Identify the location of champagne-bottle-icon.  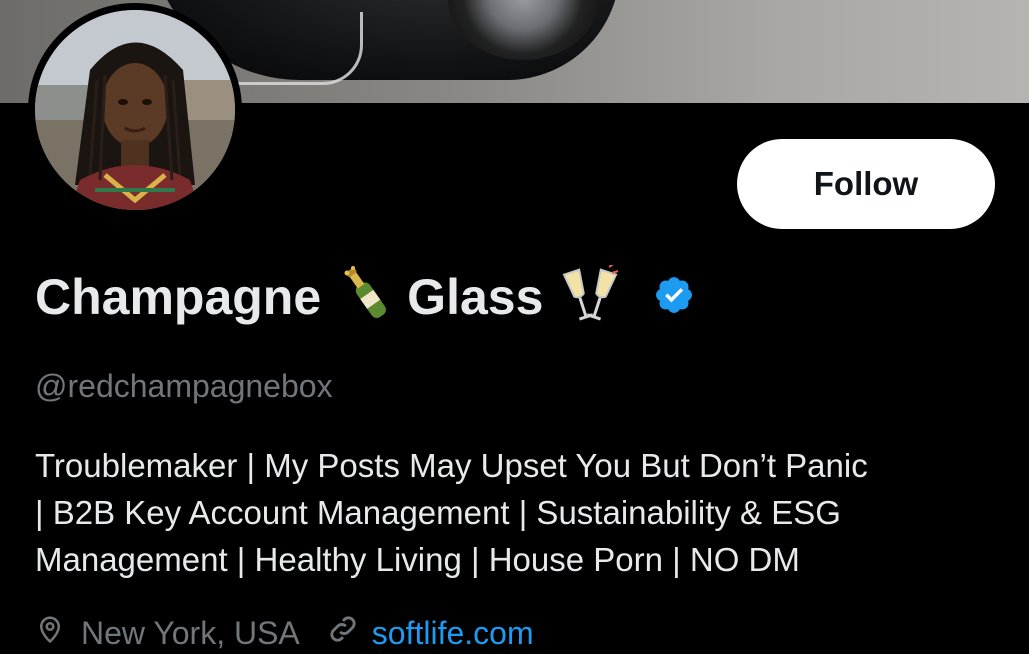
(366, 297).